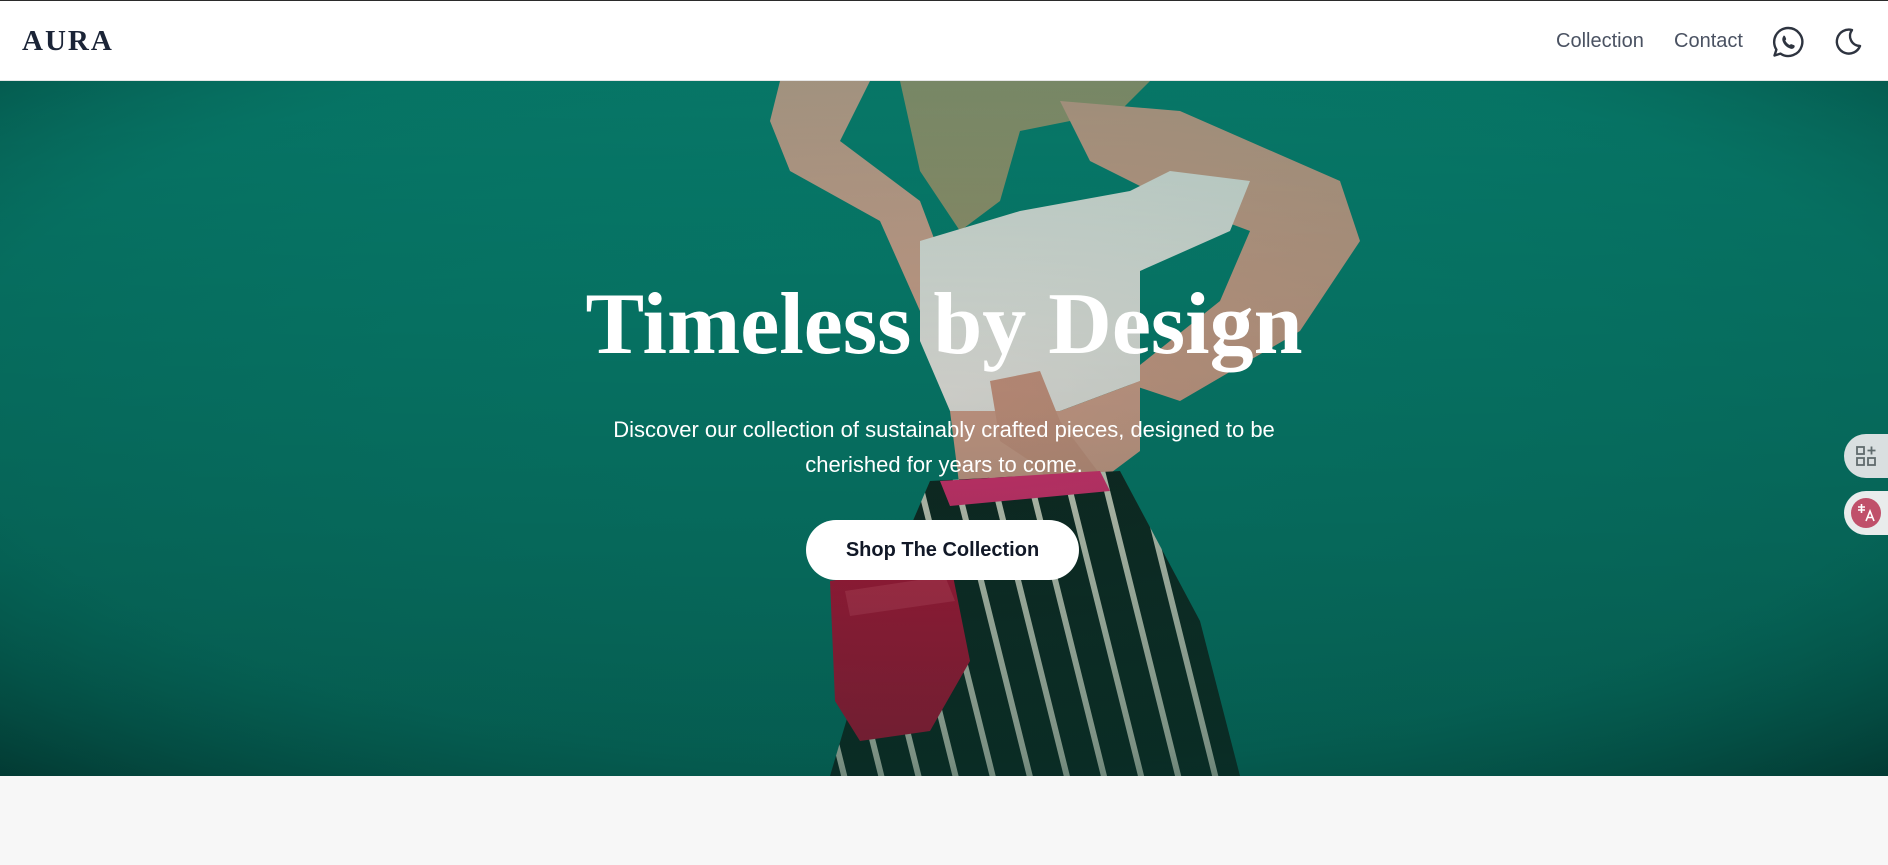 This screenshot has width=1888, height=865. What do you see at coordinates (1708, 41) in the screenshot?
I see `nav-link-contact: Contact` at bounding box center [1708, 41].